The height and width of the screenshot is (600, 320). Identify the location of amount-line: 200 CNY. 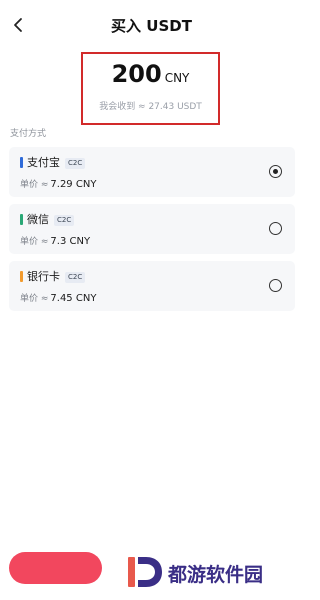
(150, 74).